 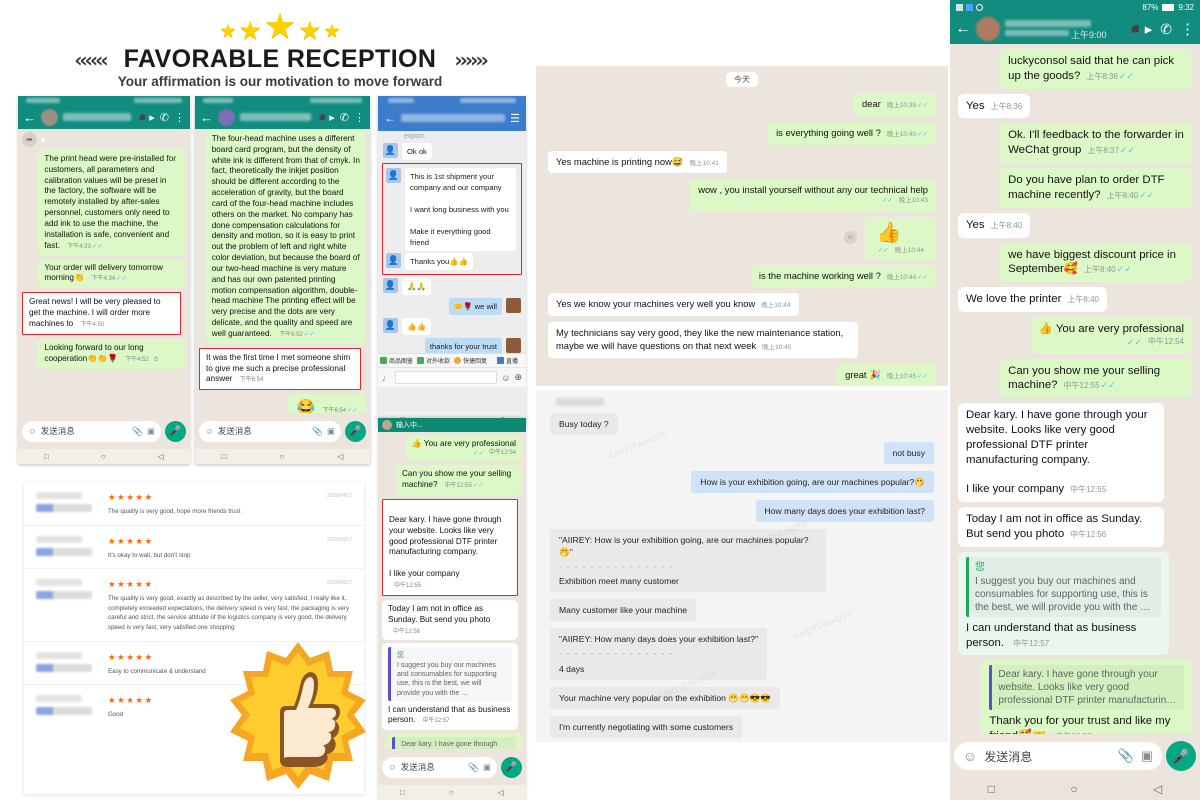 I want to click on message-bubble: is everything going well ? 晚上10:40✓✓, so click(x=852, y=133).